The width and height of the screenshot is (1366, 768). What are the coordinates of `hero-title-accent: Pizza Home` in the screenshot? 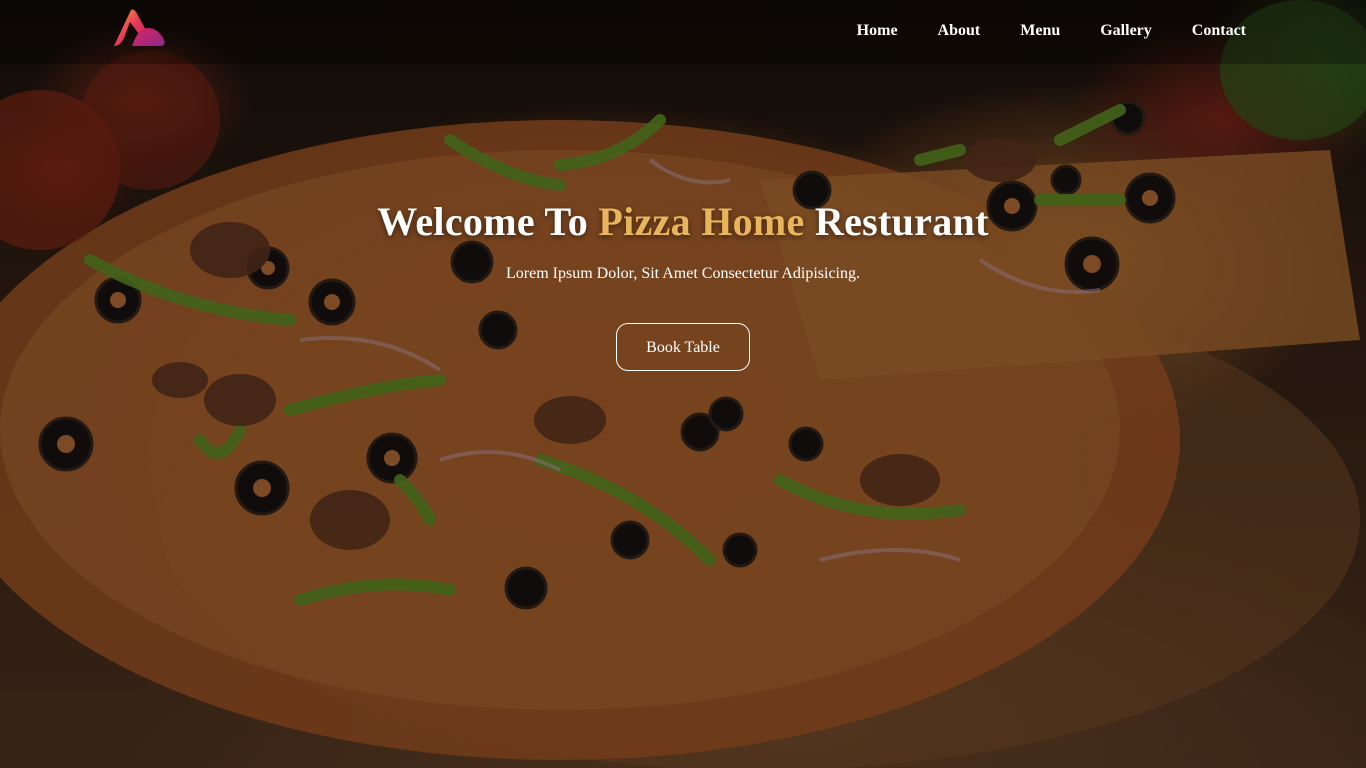 It's located at (701, 221).